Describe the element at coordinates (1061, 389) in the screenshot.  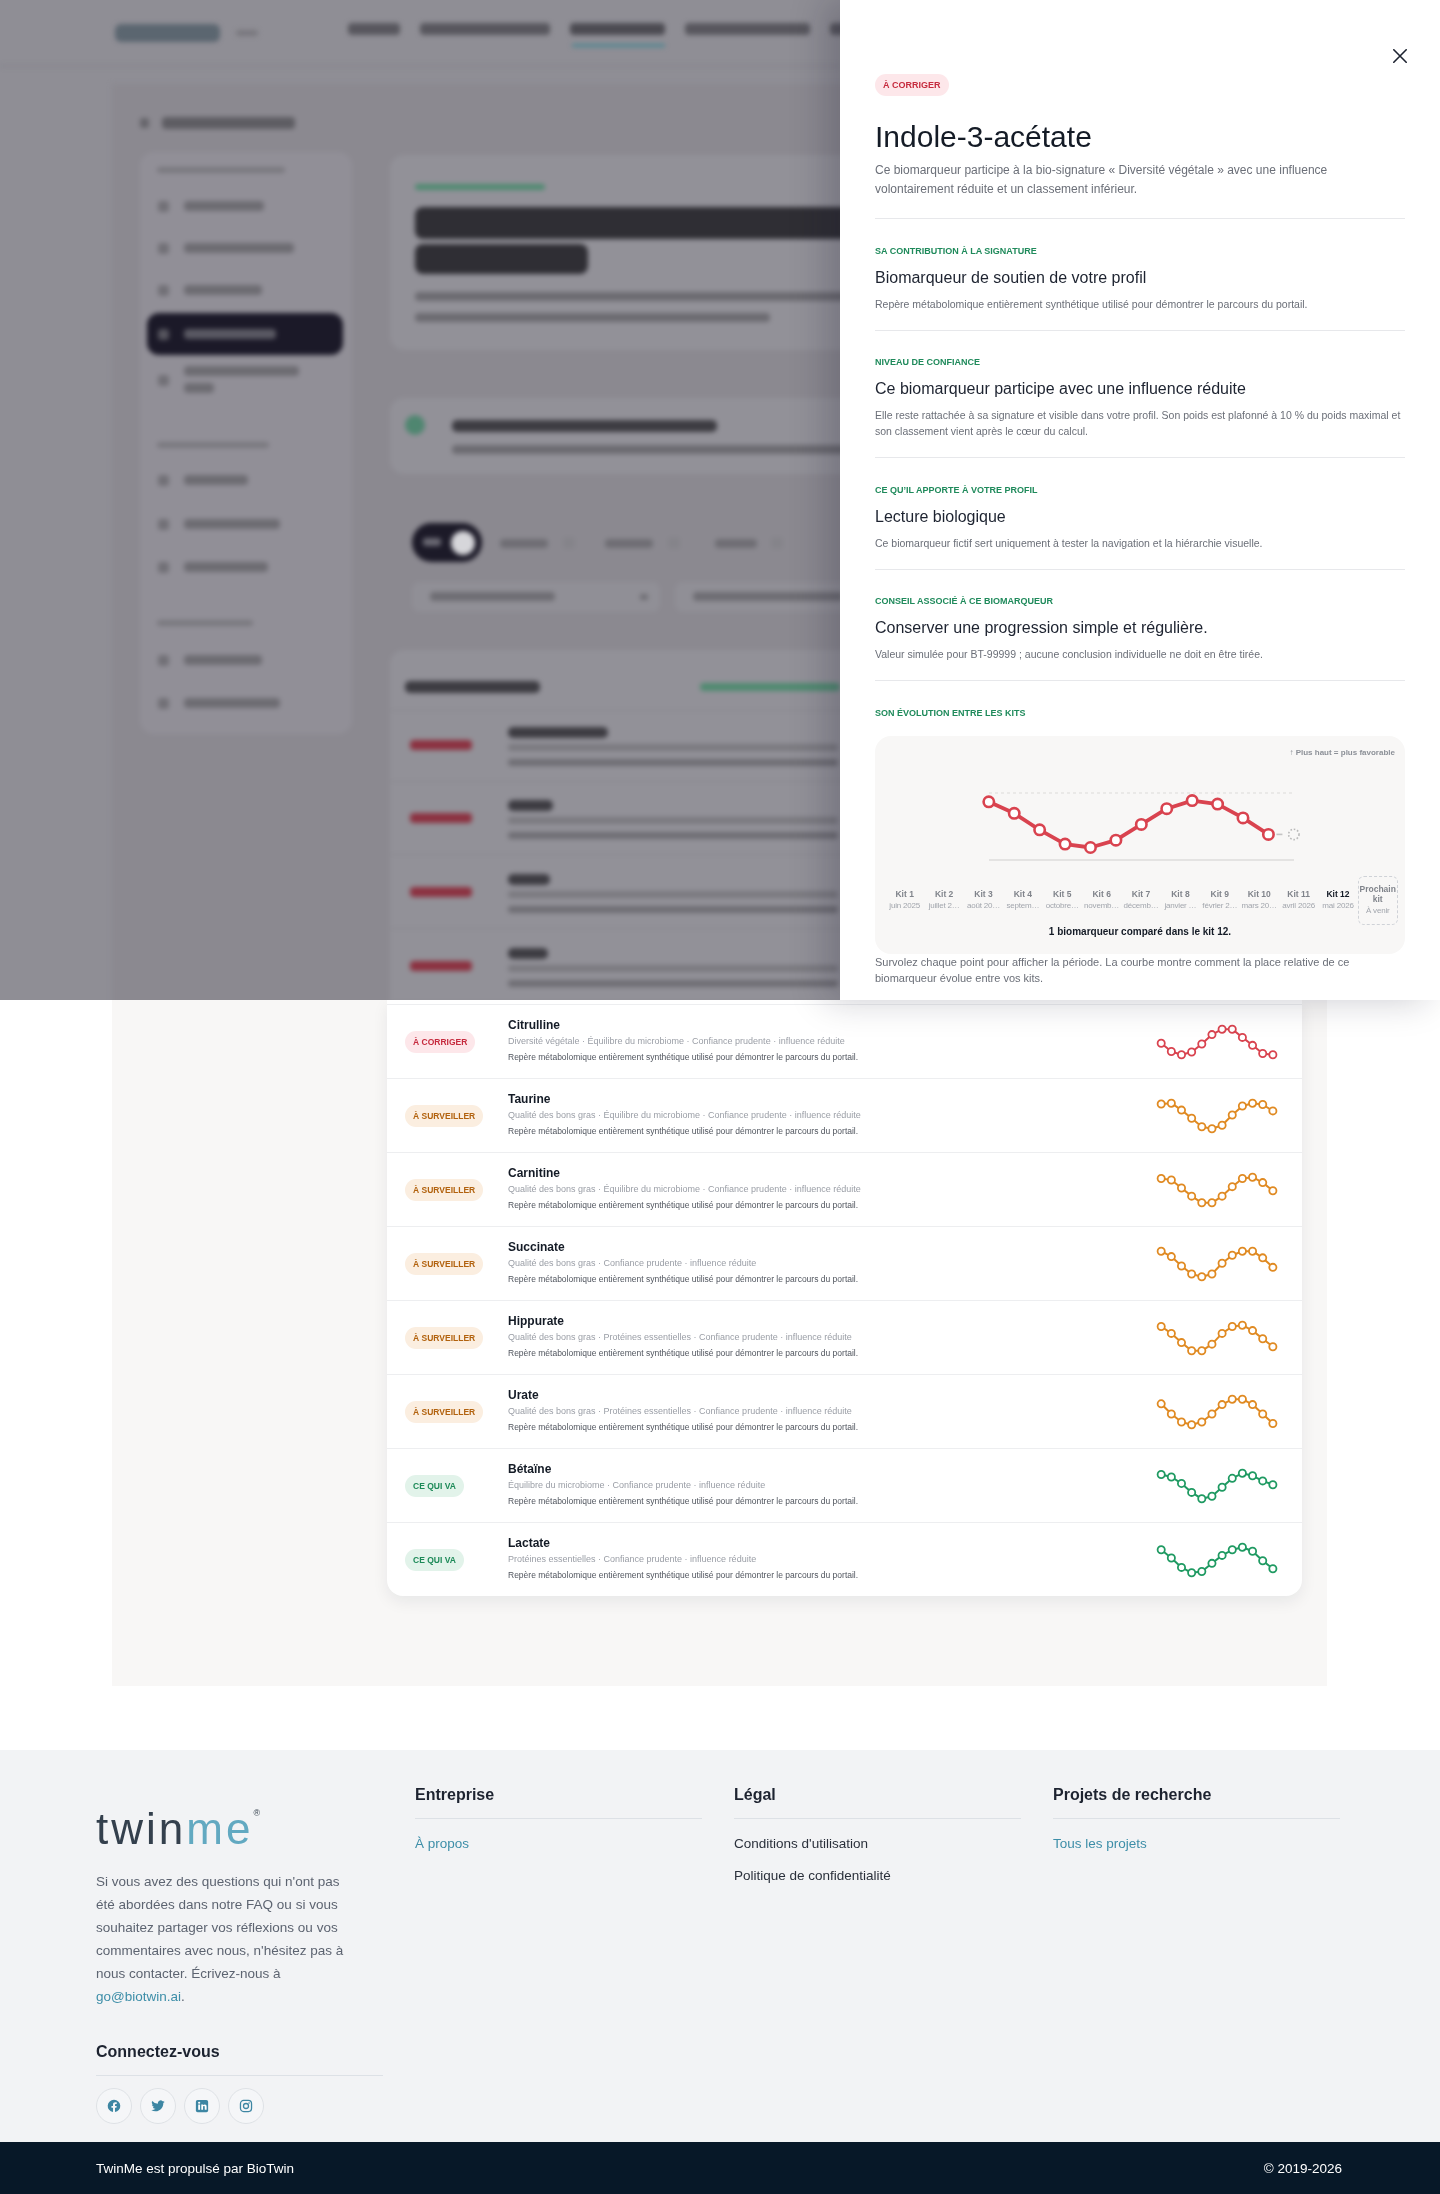
I see `section-heading: Ce biomarqueur participe avec une influence réduite` at that location.